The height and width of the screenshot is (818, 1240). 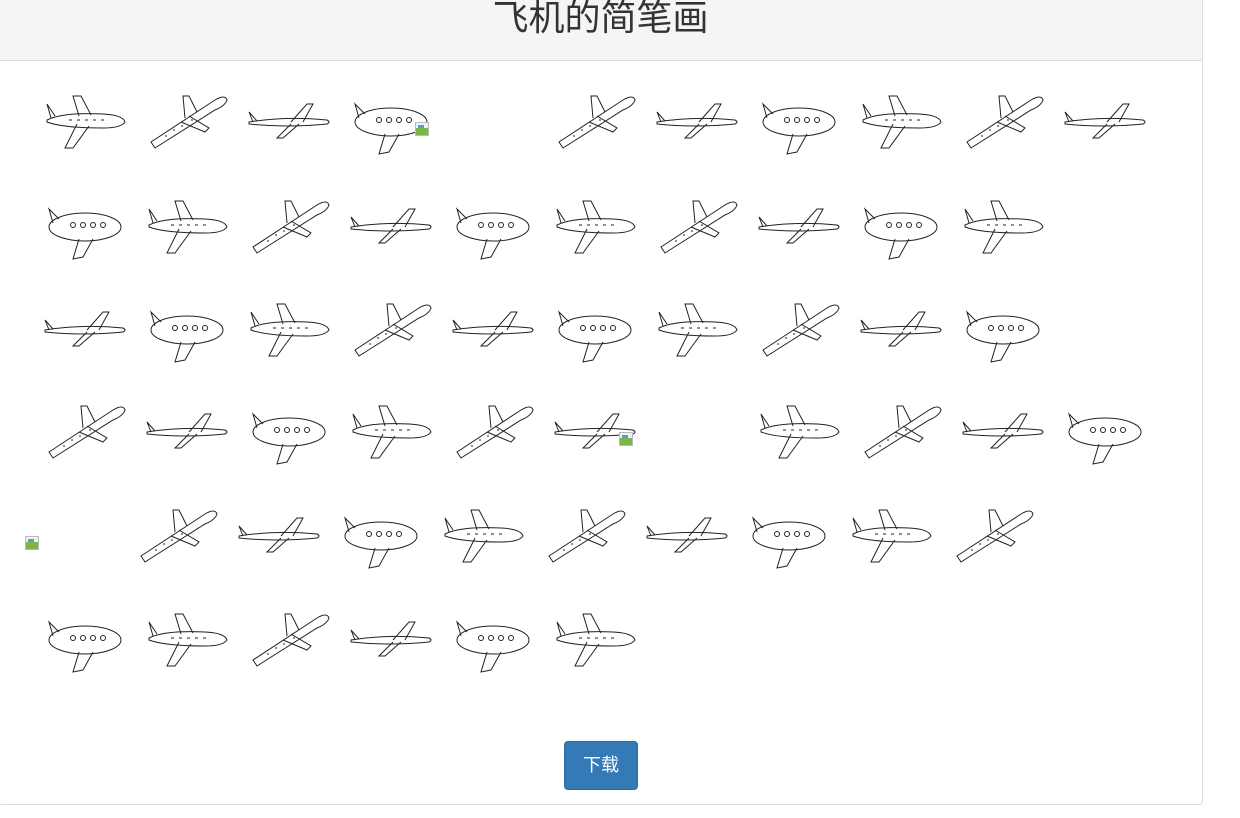 What do you see at coordinates (422, 129) in the screenshot?
I see `broken-image-icon` at bounding box center [422, 129].